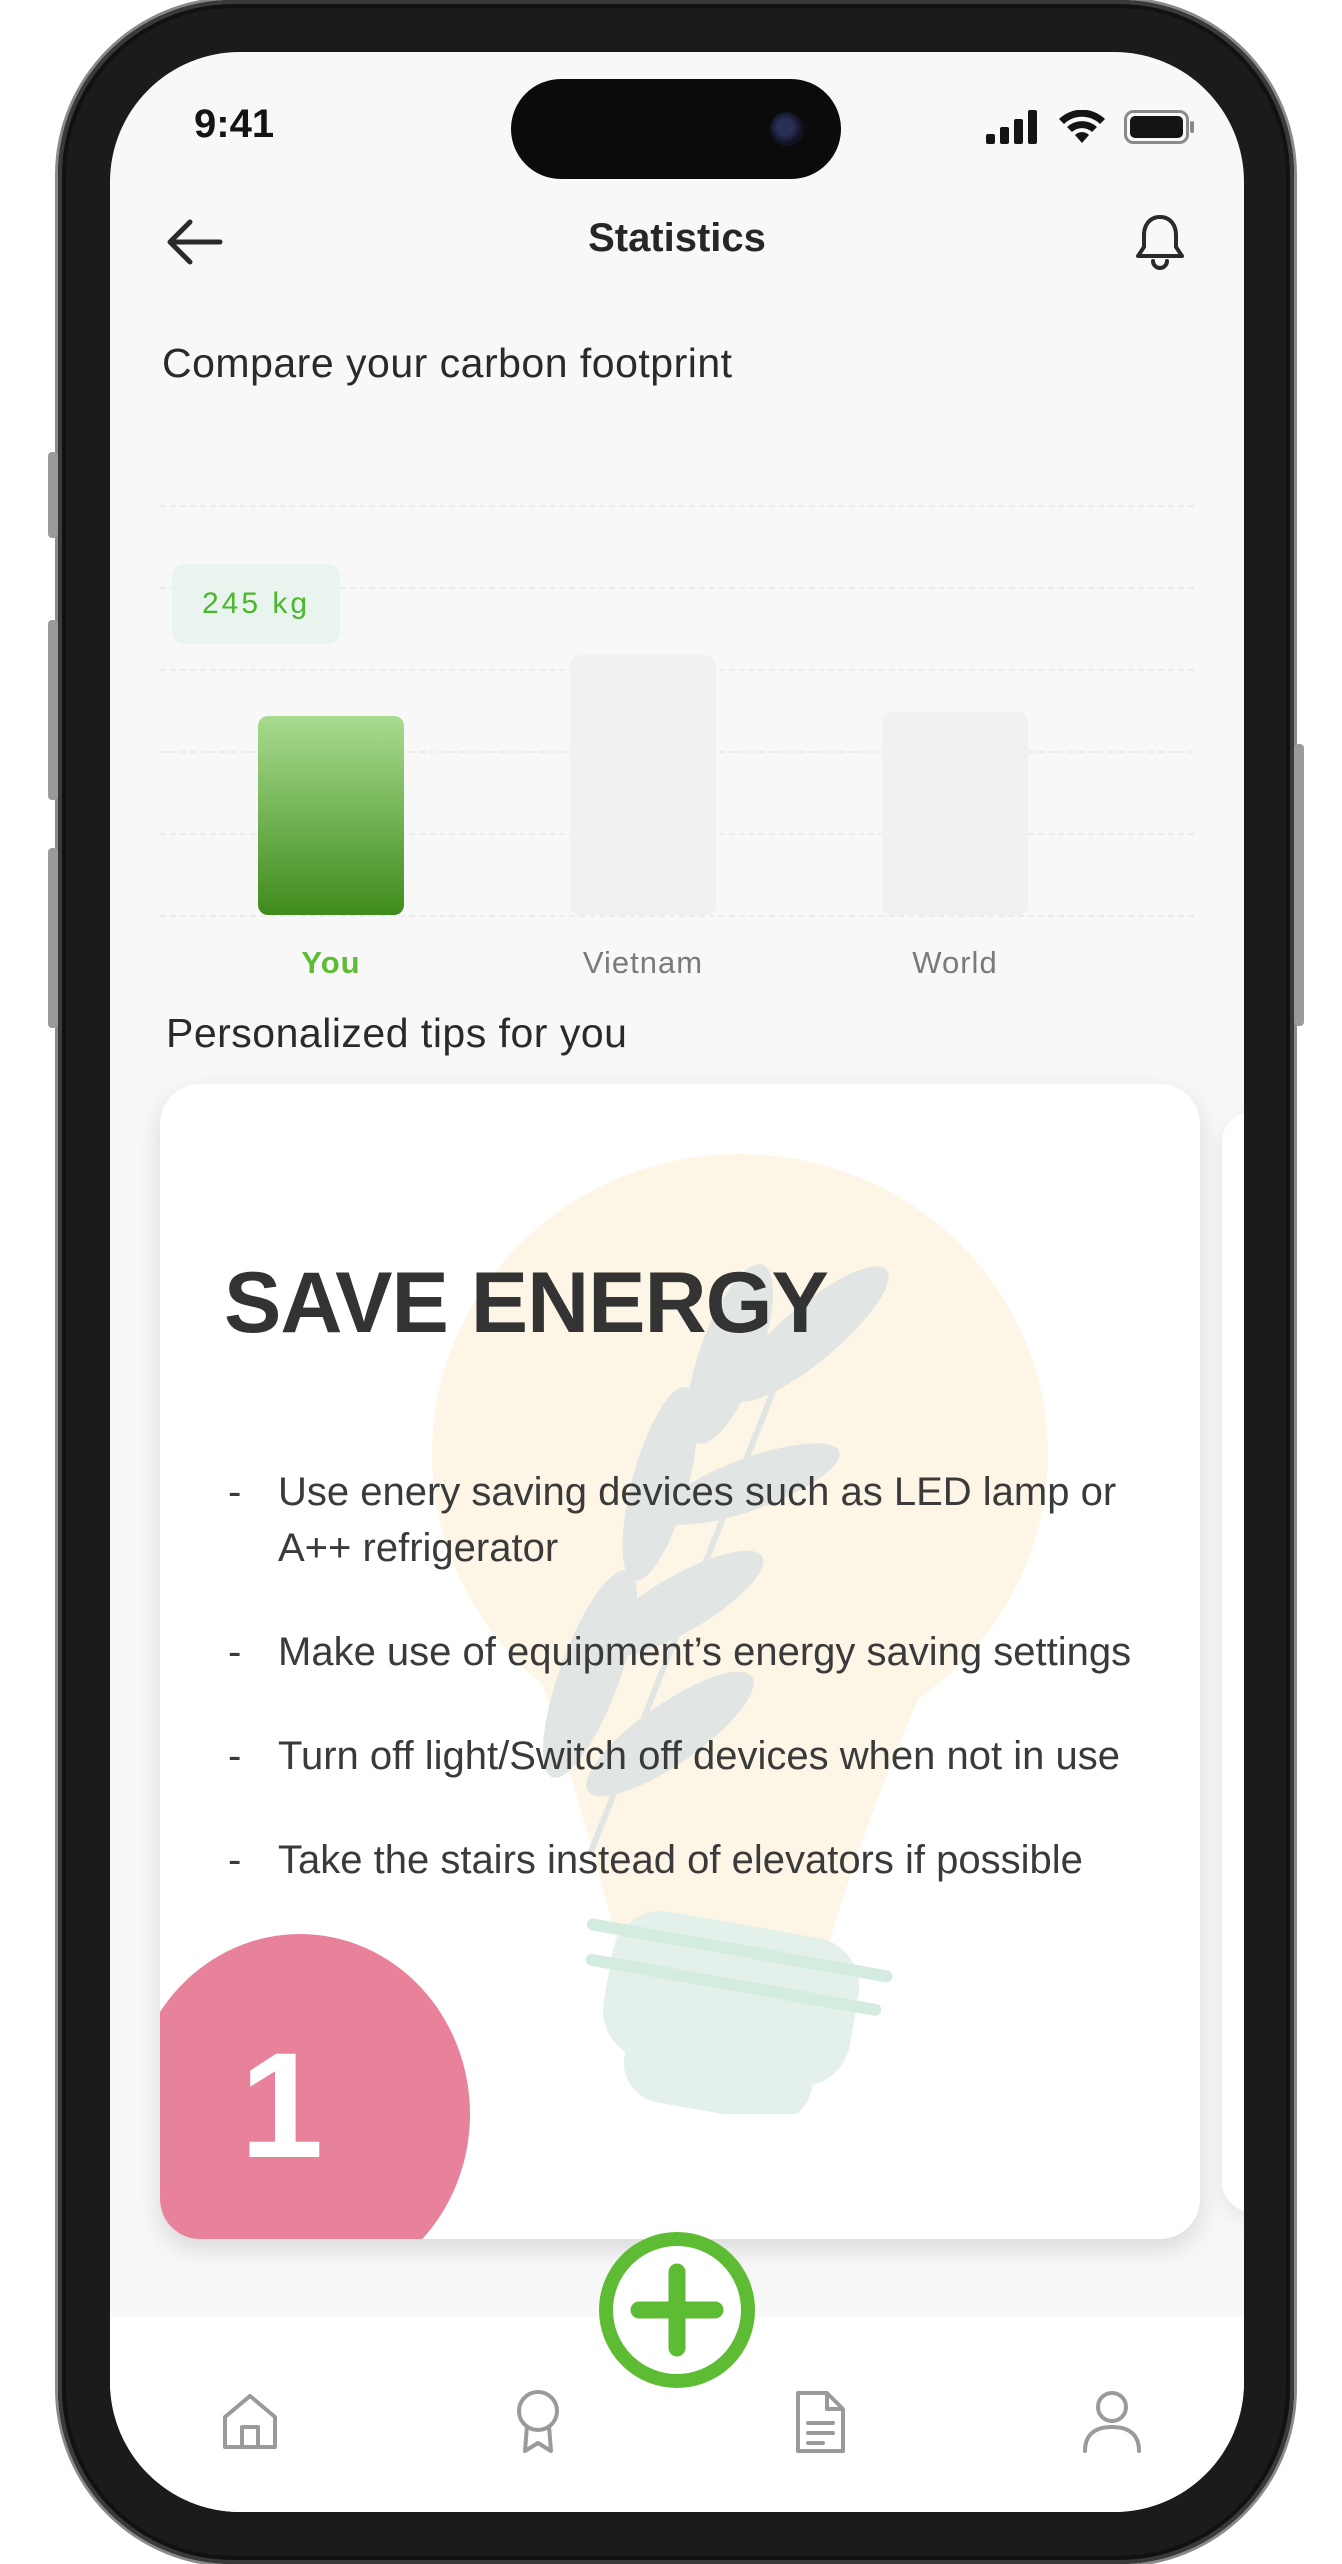  What do you see at coordinates (1159, 127) in the screenshot?
I see `battery-icon` at bounding box center [1159, 127].